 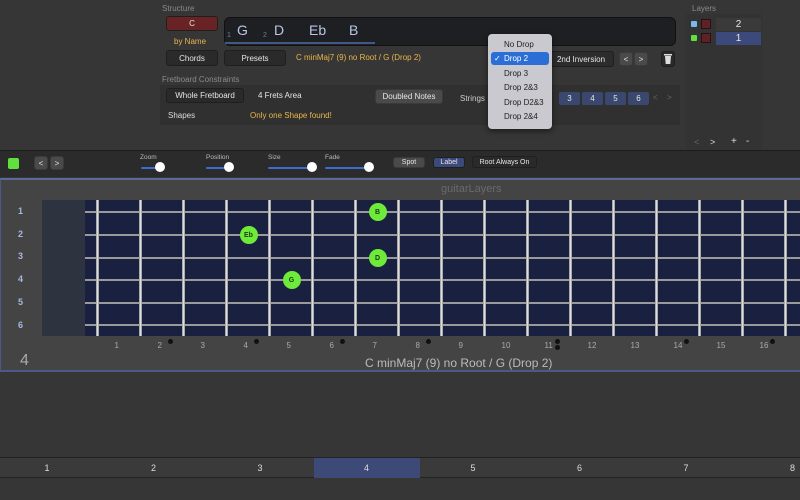 I want to click on note-marker-eb: Eb, so click(x=248, y=235).